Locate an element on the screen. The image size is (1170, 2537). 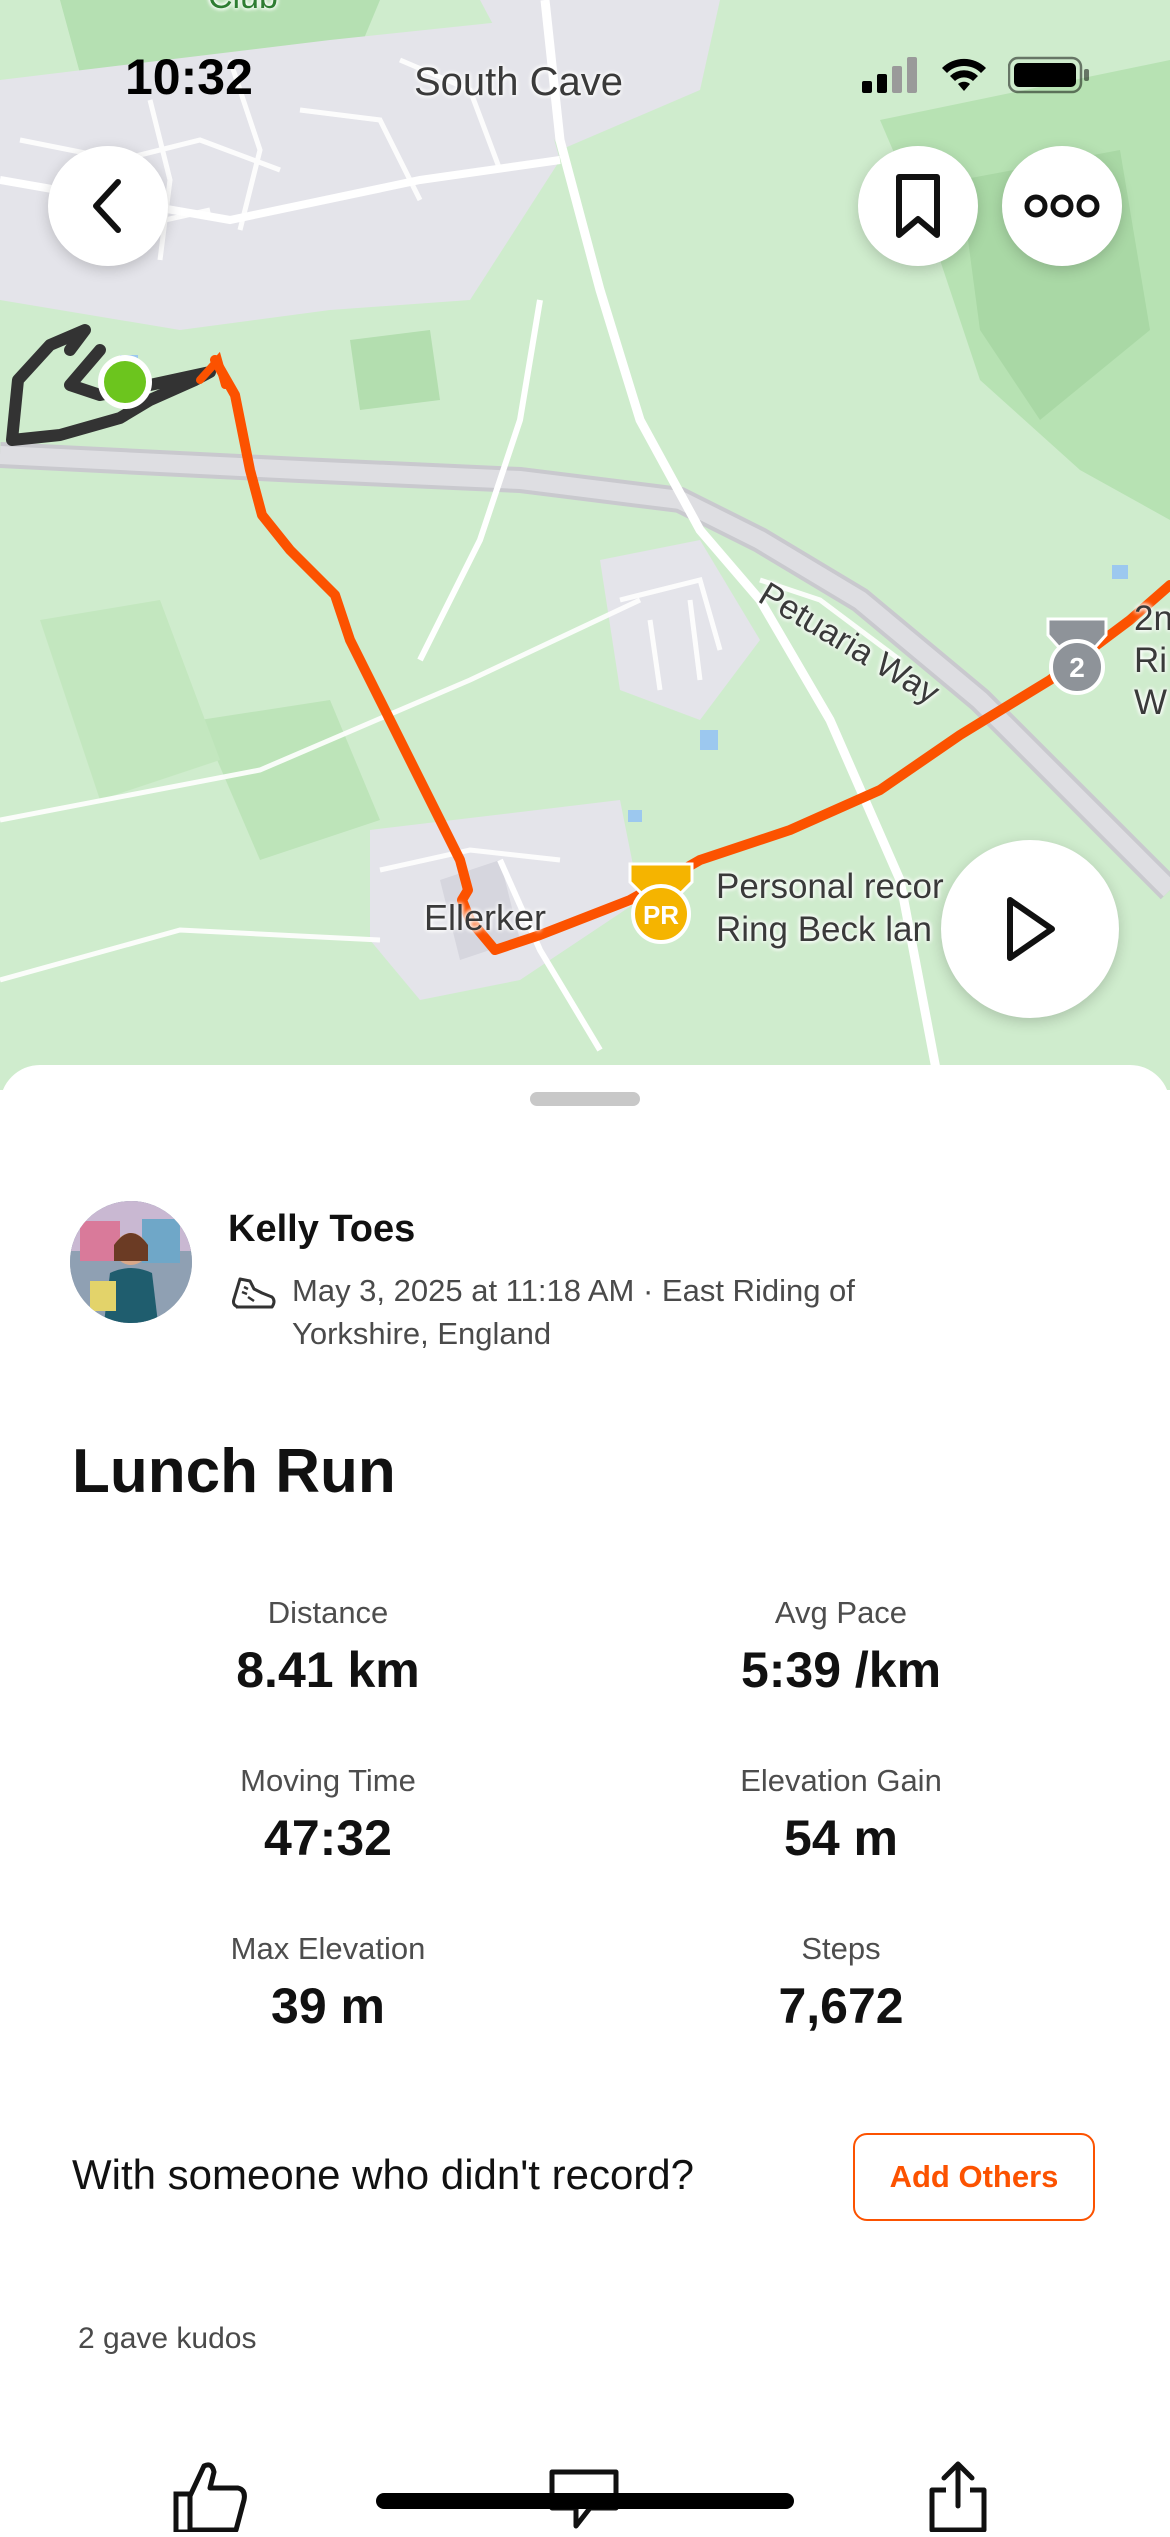
pr-medal-icon: PR is located at coordinates (661, 903).